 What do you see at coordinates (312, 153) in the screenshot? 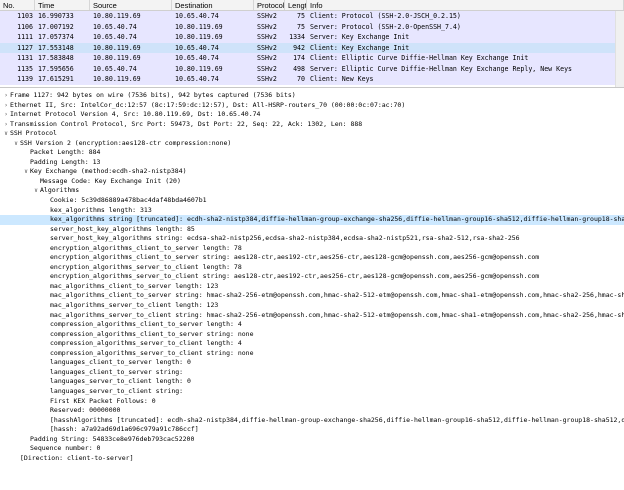
I see `tree-item: Packet Length: 884` at bounding box center [312, 153].